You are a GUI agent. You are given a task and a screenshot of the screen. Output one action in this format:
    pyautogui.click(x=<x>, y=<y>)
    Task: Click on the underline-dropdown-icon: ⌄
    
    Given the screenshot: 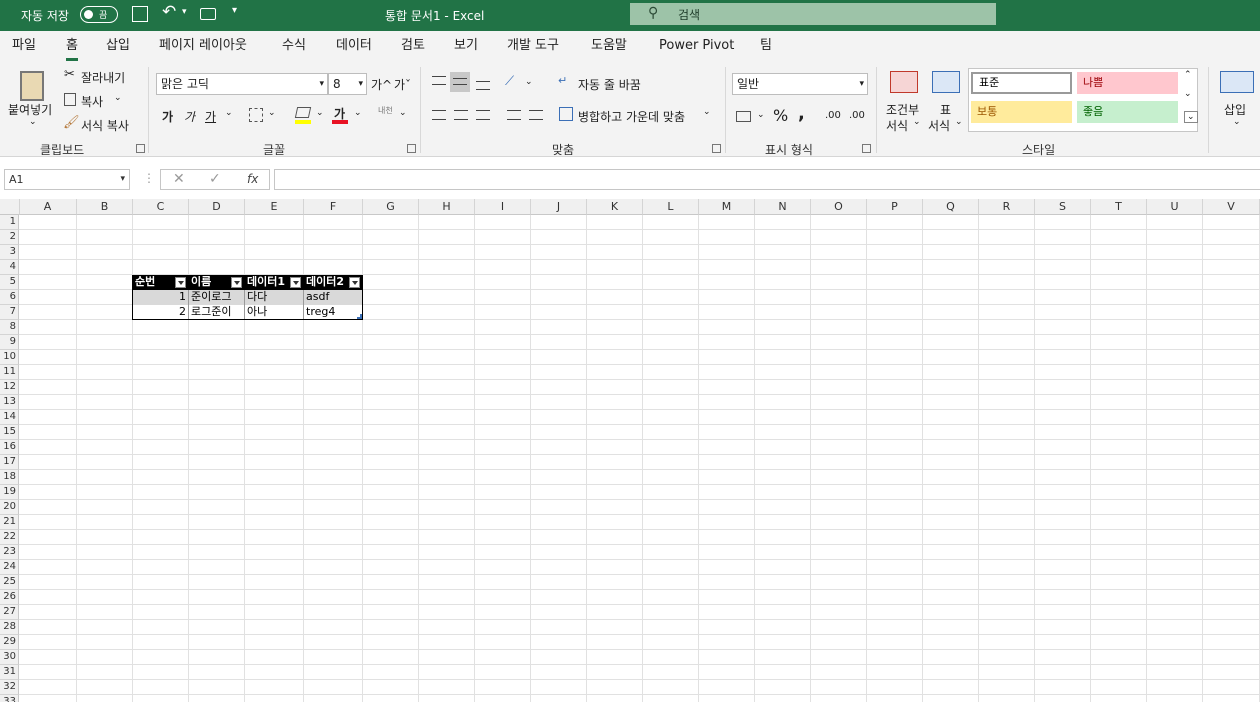 What is the action you would take?
    pyautogui.click(x=229, y=113)
    